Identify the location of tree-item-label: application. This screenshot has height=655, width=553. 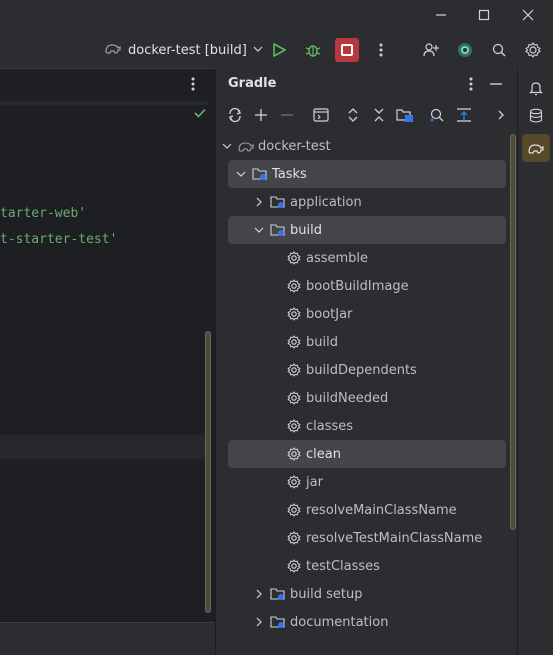
(326, 202).